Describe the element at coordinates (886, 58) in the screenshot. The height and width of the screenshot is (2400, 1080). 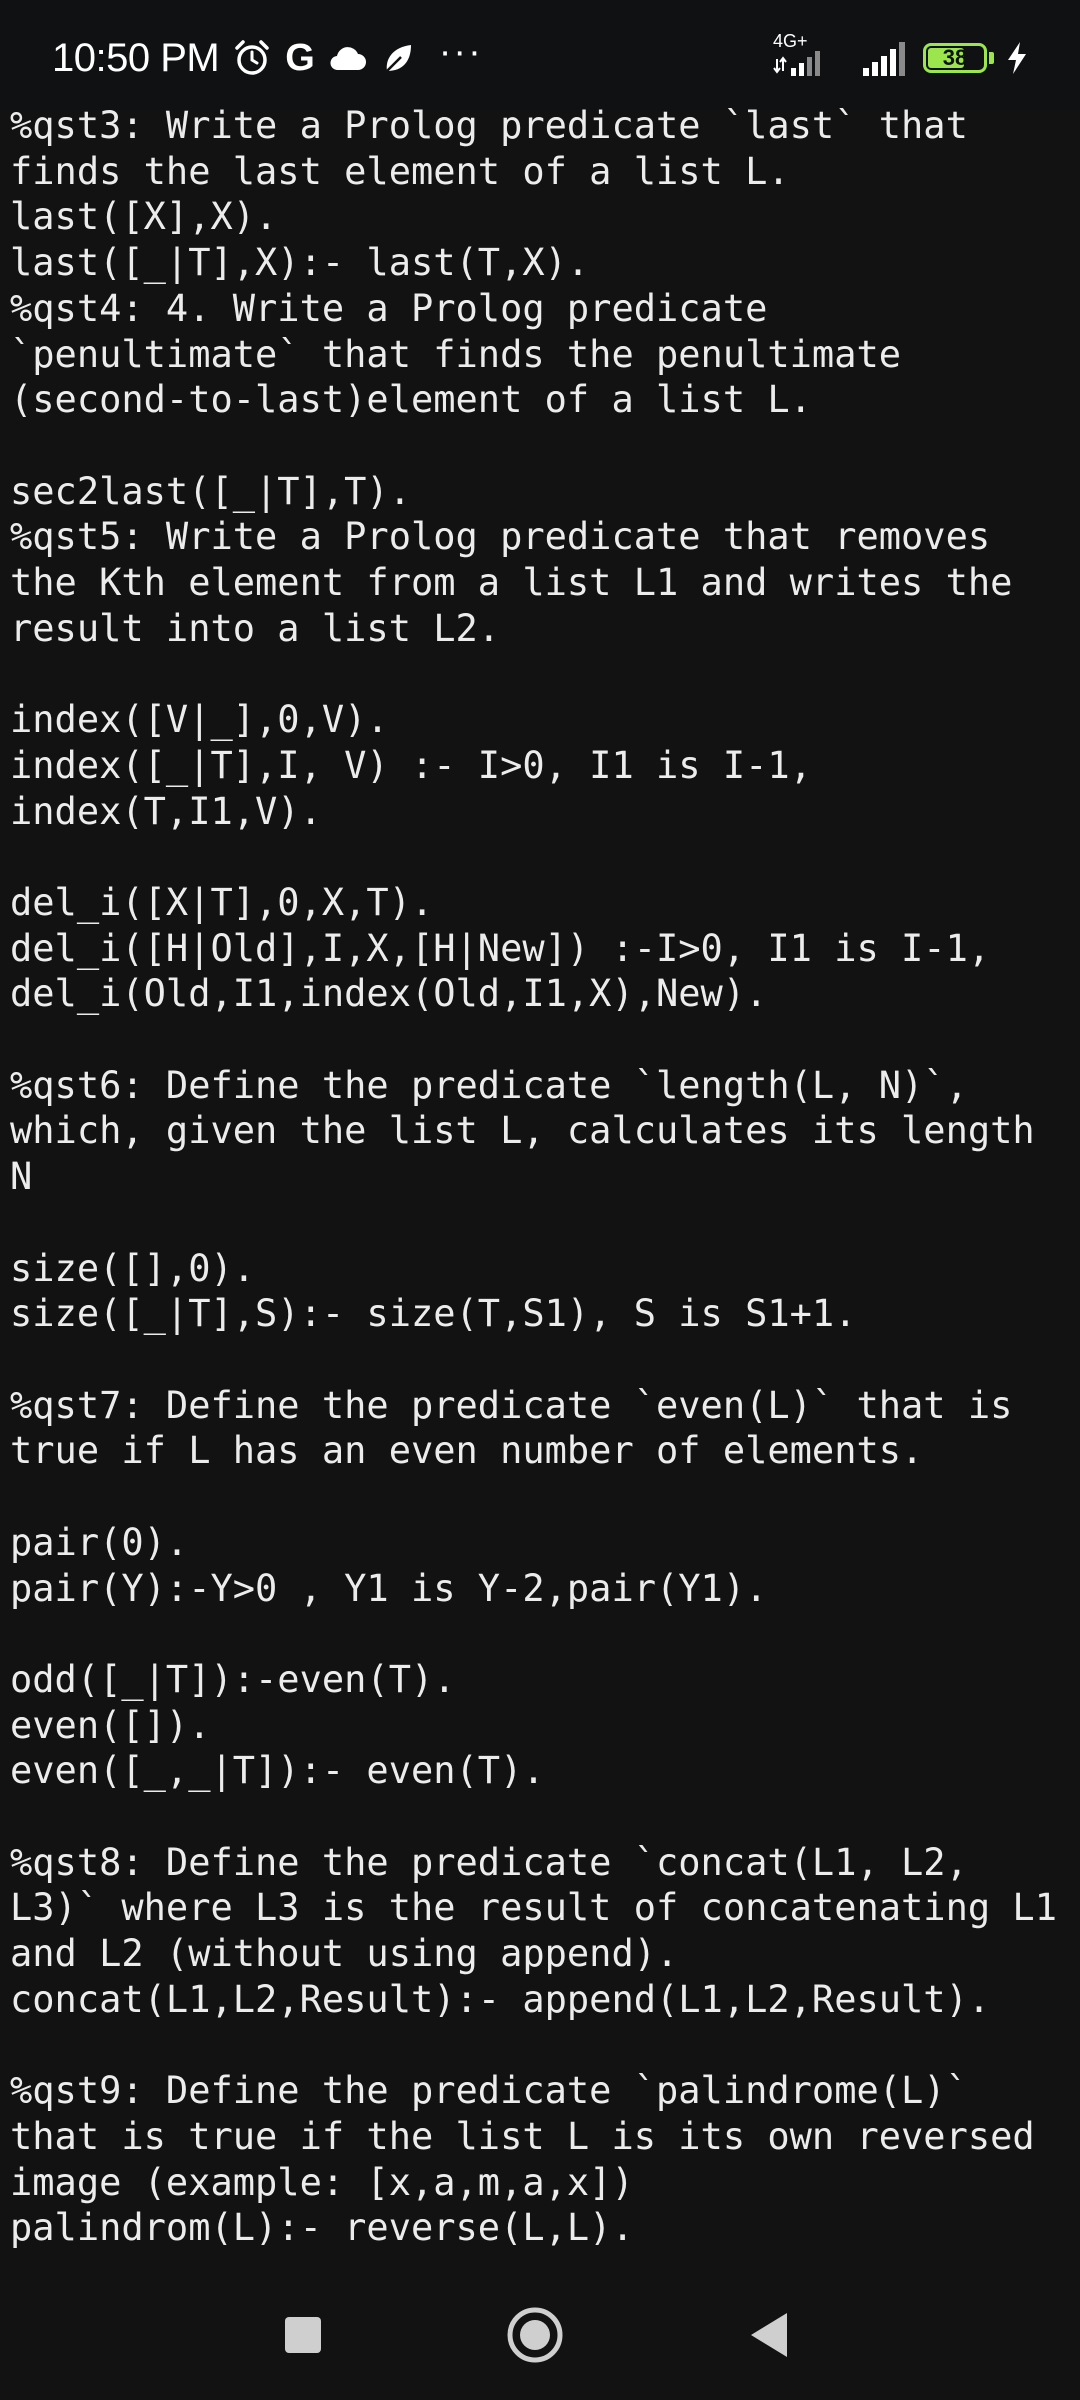
I see `cell-signal-icon` at that location.